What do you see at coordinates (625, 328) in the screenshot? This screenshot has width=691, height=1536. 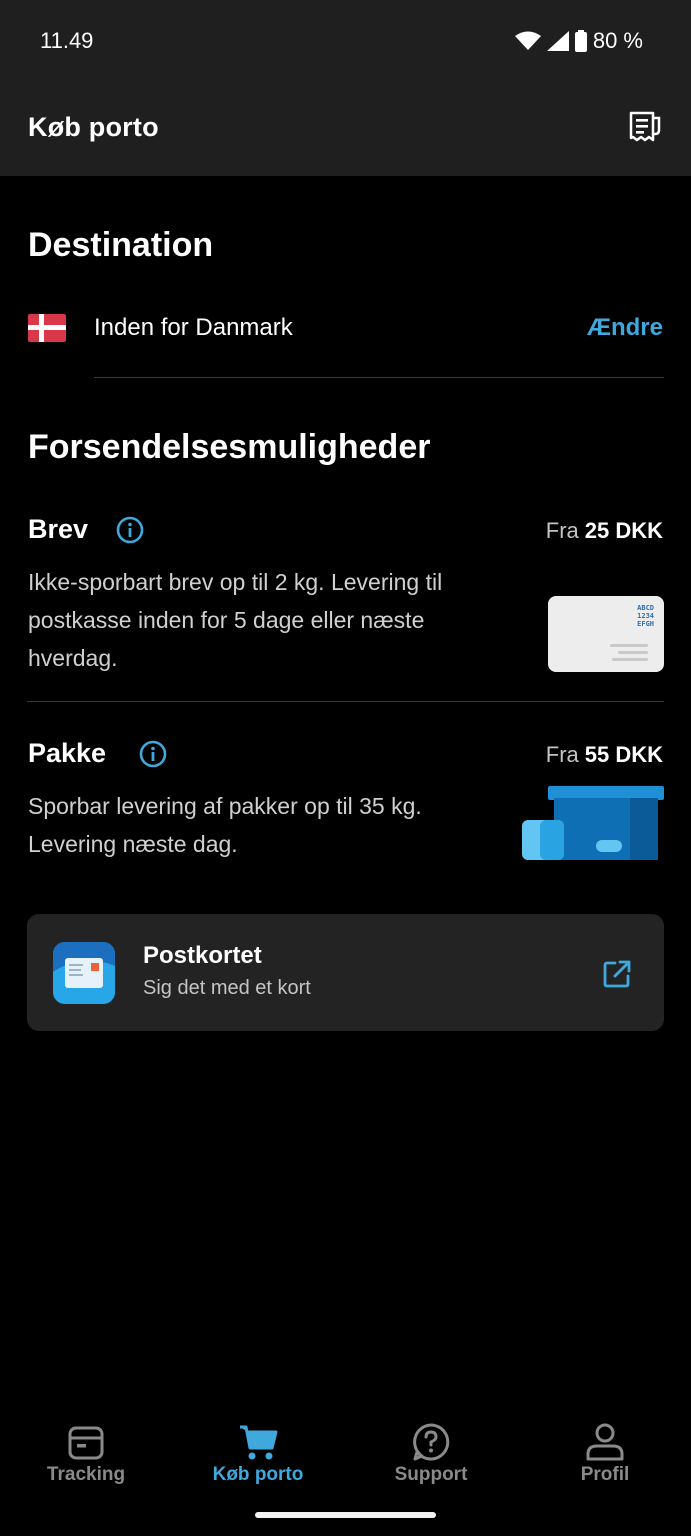 I see `change-destination-link: Ændre` at bounding box center [625, 328].